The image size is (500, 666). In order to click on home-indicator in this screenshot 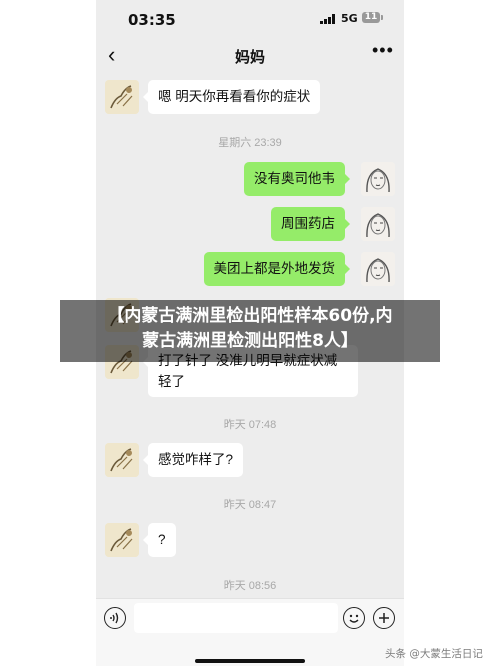, I will do `click(250, 661)`.